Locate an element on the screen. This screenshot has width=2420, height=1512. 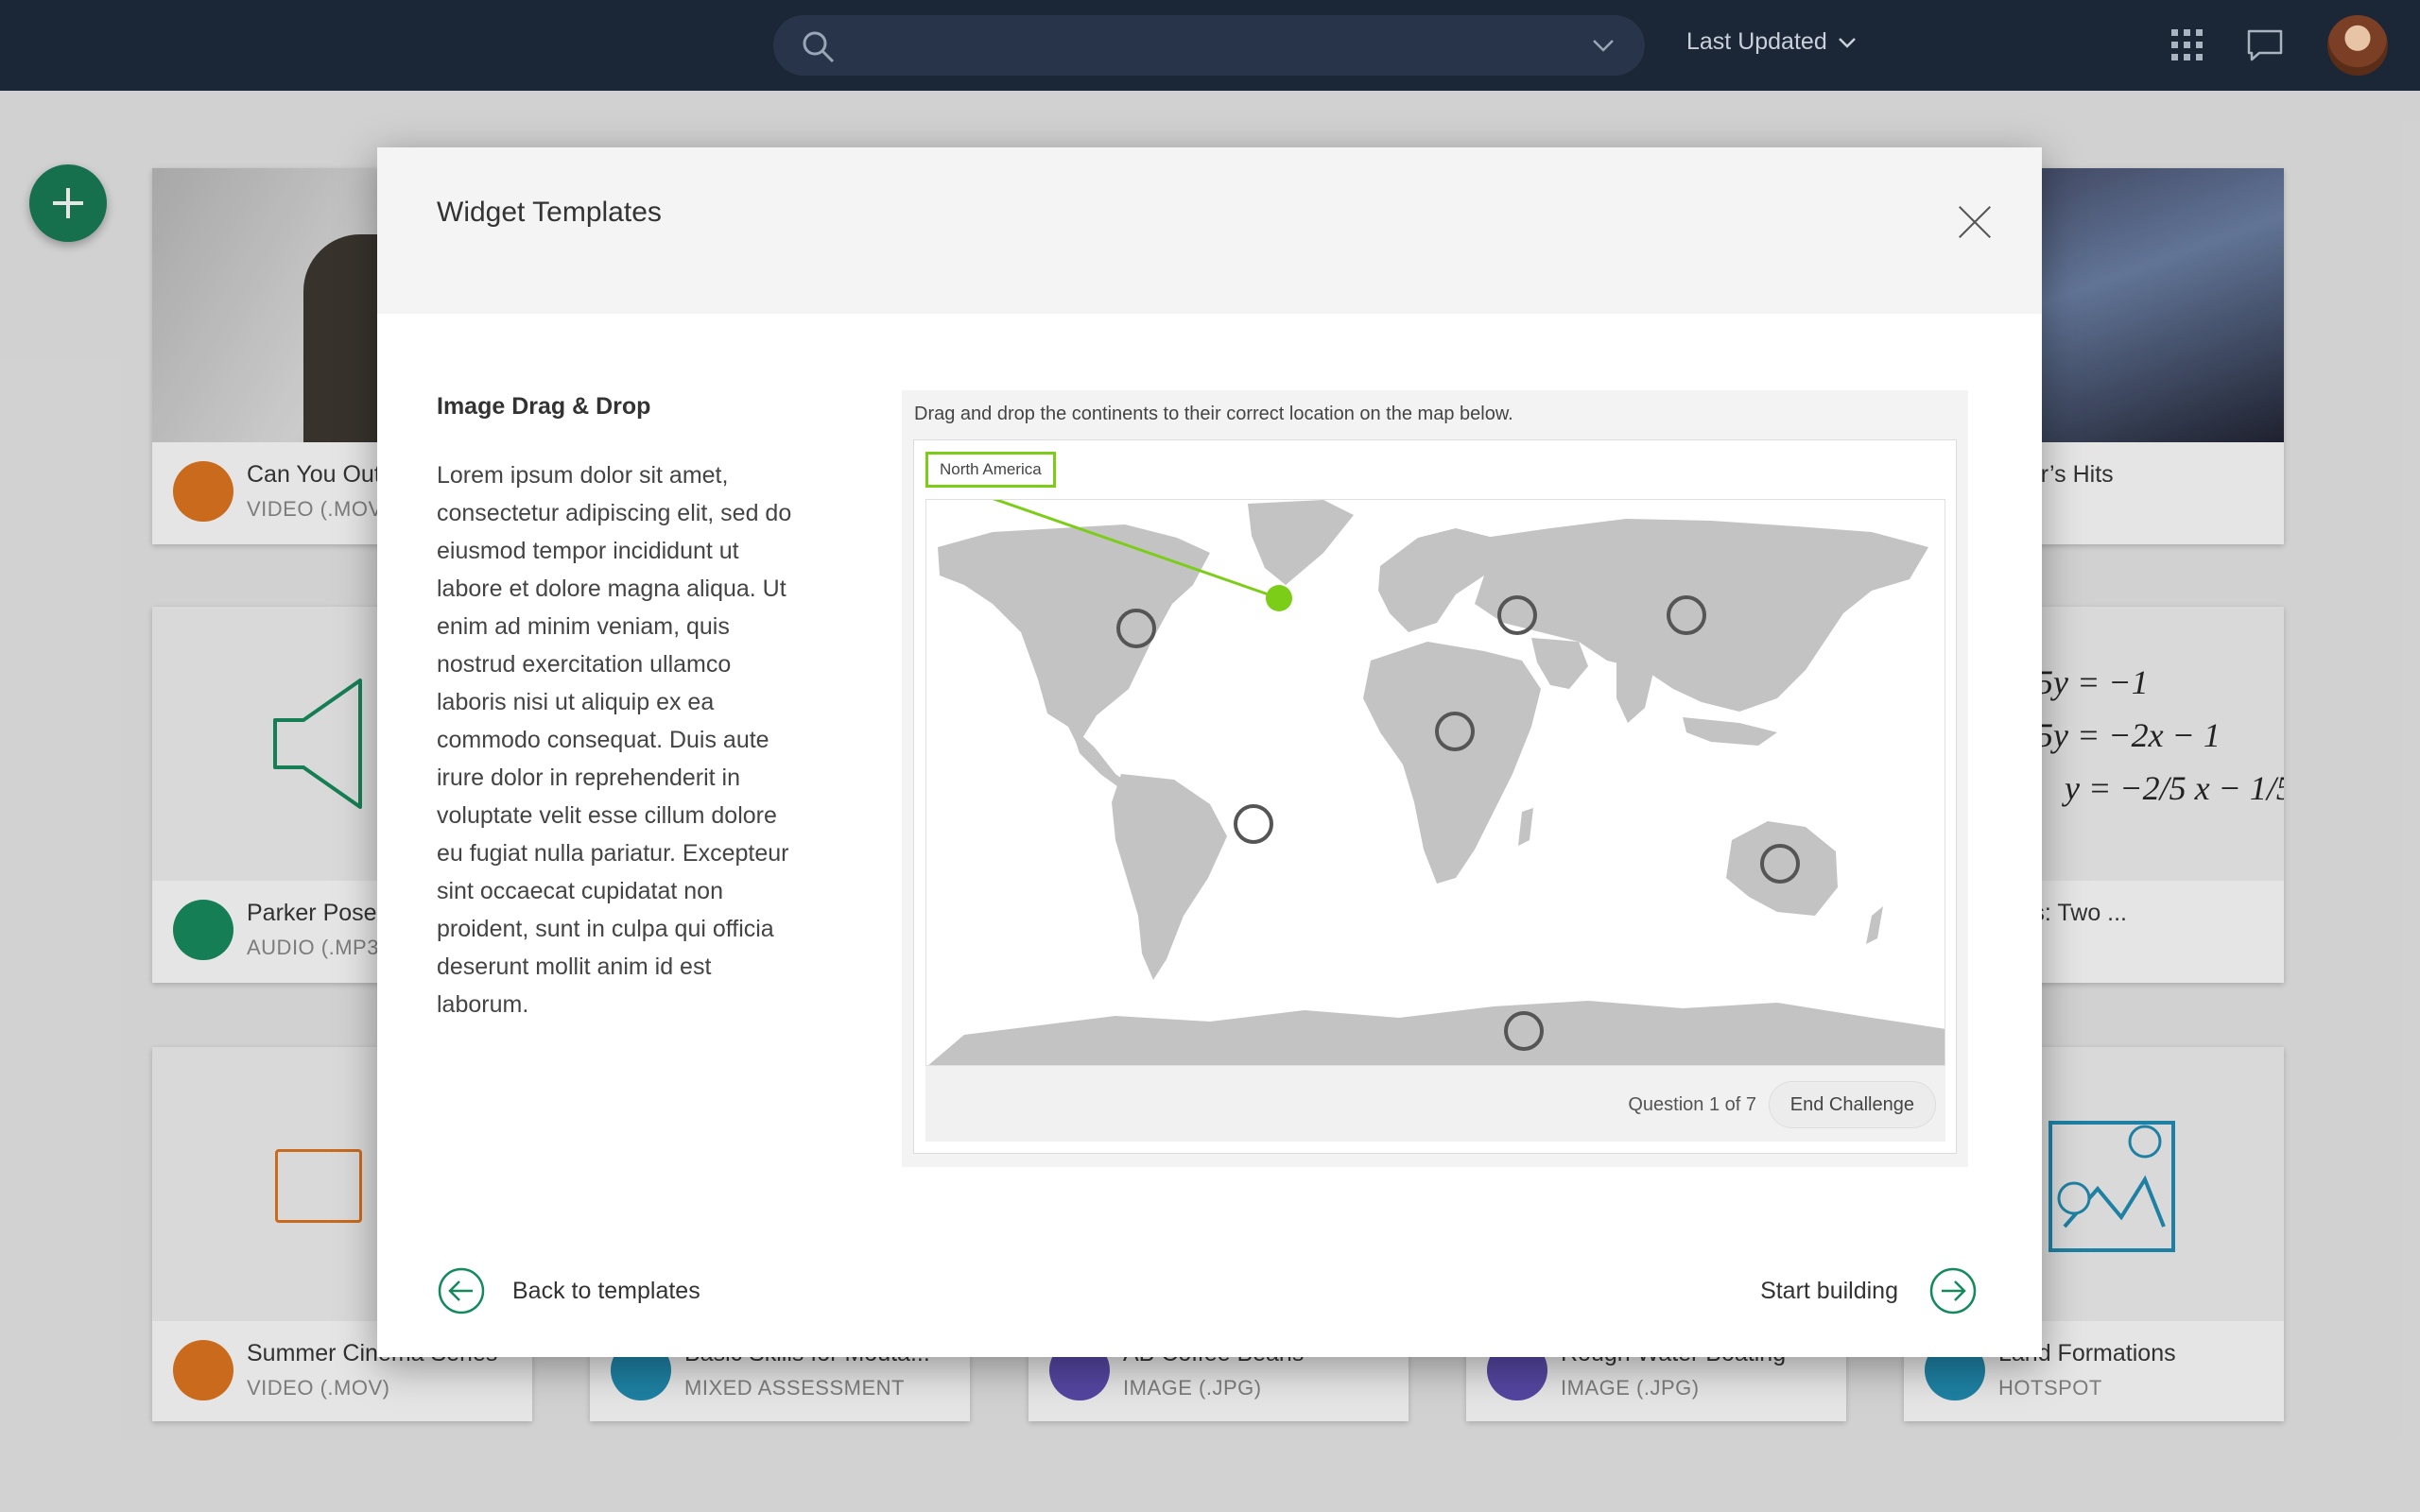
preview-footer: Question 1 of 7 End Challenge is located at coordinates (1435, 1104).